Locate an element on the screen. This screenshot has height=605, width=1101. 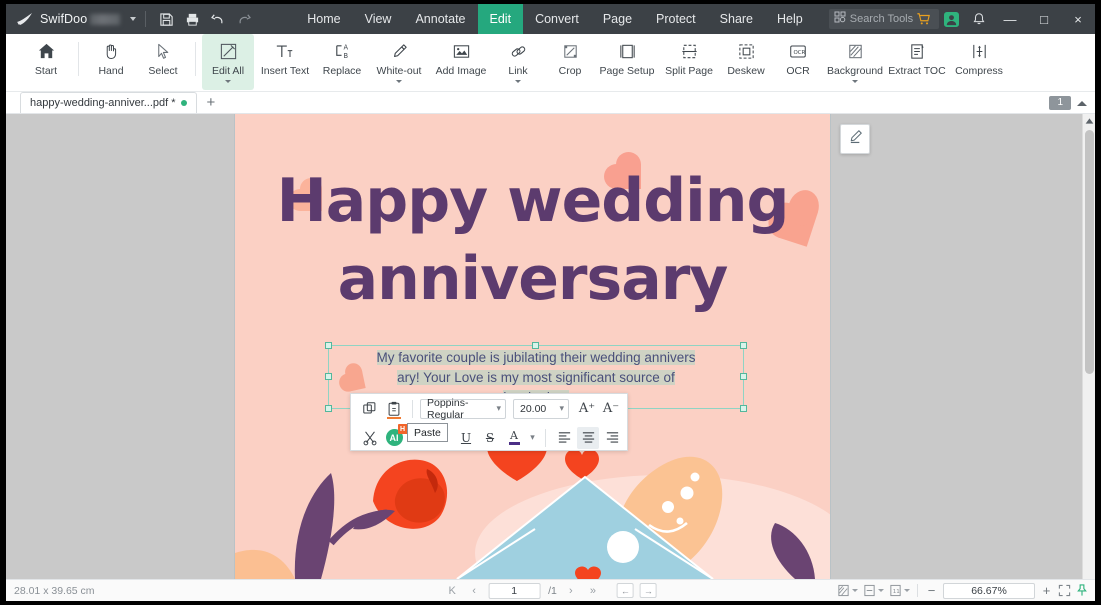
resize-handle-nw is located at coordinates (328, 345).